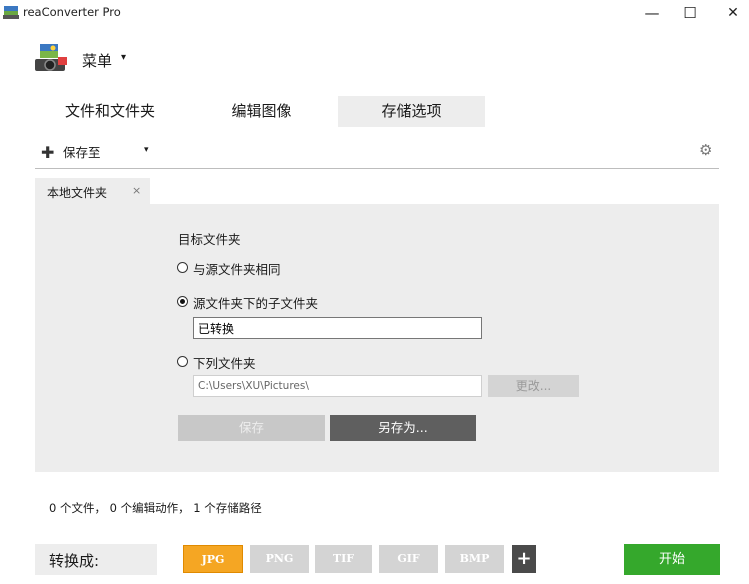 The height and width of the screenshot is (584, 749). Describe the element at coordinates (77, 192) in the screenshot. I see `tab-local-folder-label: 本地文件夹` at that location.